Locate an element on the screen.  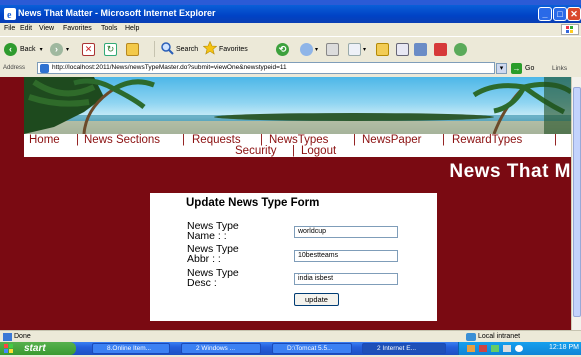
news-type-abbr-label: News Type Abbr : : is located at coordinates (227, 254).